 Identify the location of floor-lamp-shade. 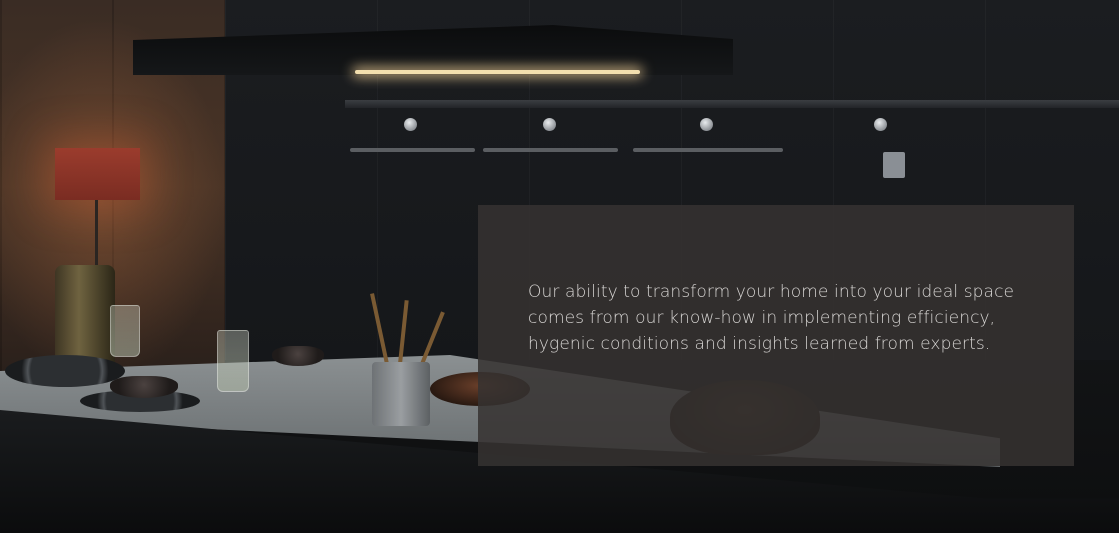
(97, 174).